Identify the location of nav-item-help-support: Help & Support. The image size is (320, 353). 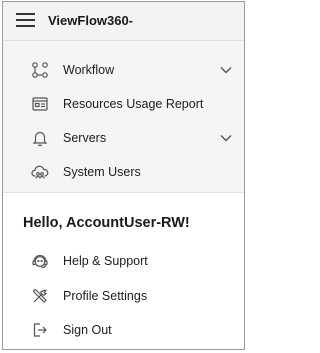
(123, 261).